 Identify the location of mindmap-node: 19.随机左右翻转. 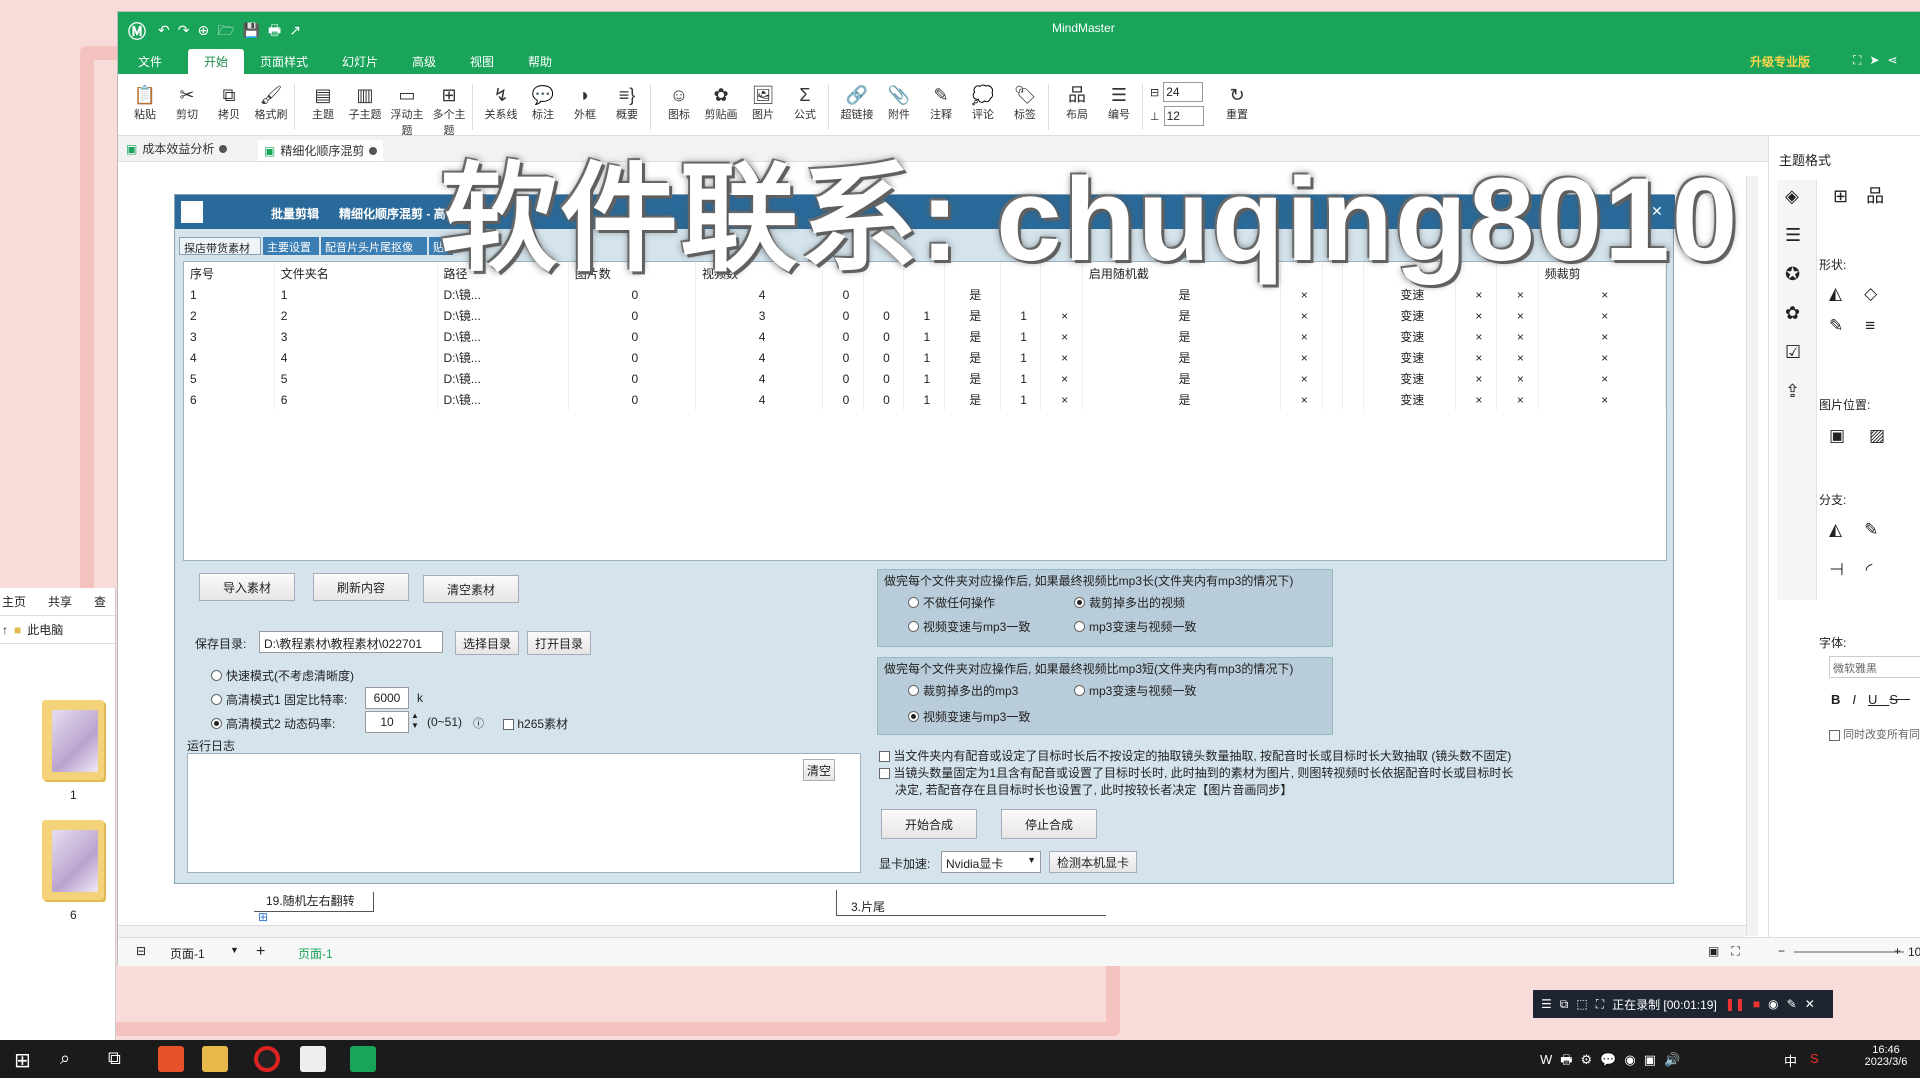
(314, 902).